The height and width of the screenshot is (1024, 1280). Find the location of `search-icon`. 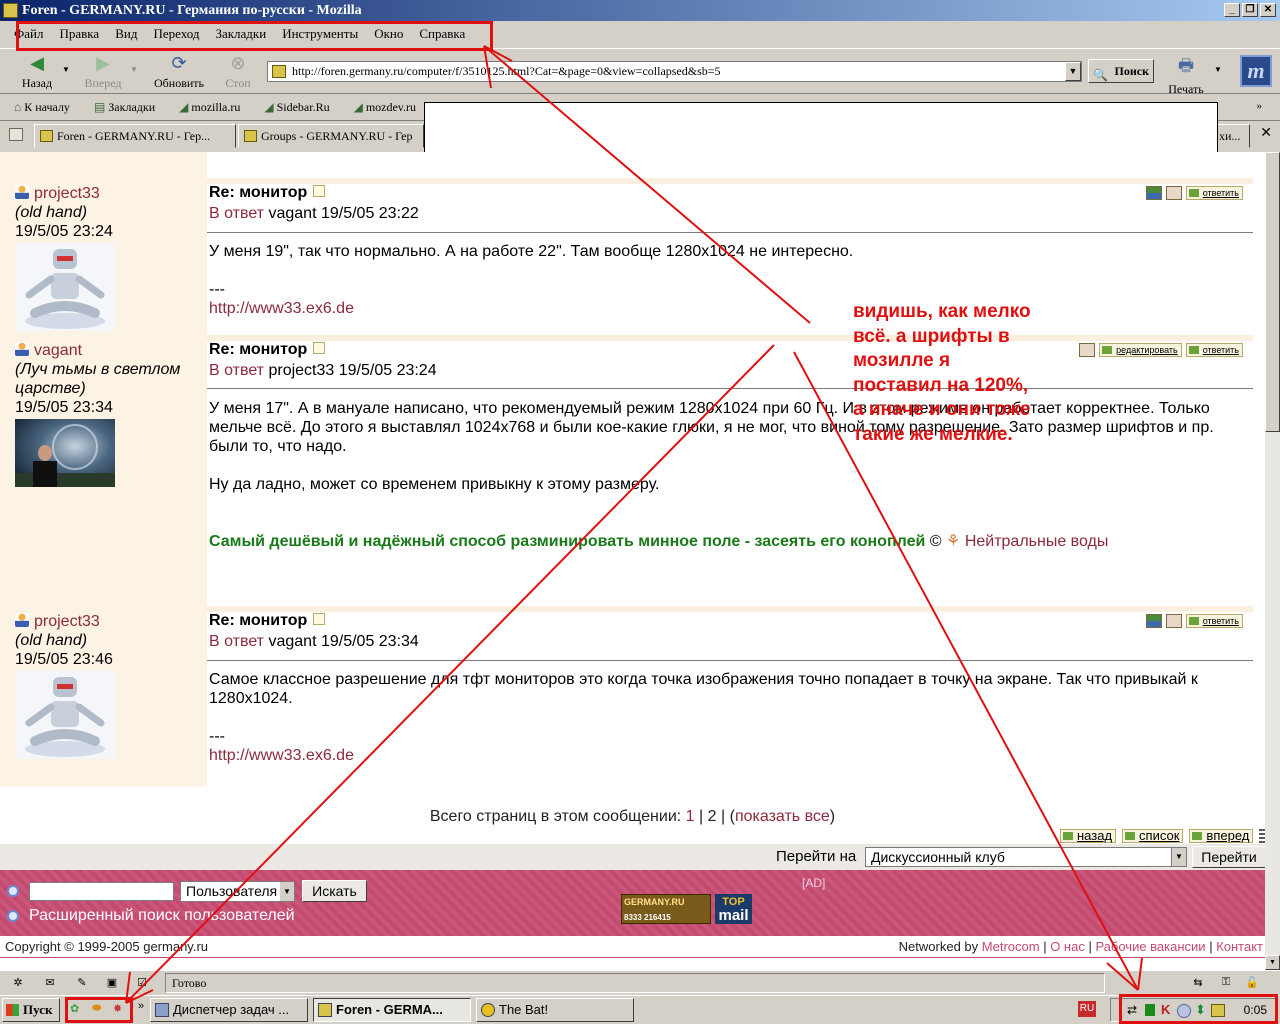

search-icon is located at coordinates (13, 891).